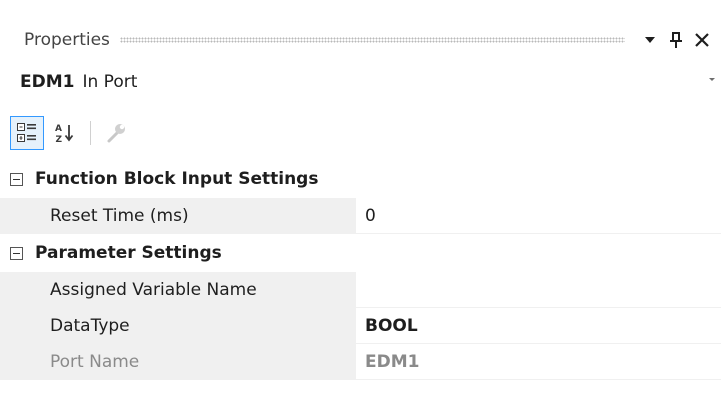 The height and width of the screenshot is (394, 721). What do you see at coordinates (90, 133) in the screenshot?
I see `toolbar-separator` at bounding box center [90, 133].